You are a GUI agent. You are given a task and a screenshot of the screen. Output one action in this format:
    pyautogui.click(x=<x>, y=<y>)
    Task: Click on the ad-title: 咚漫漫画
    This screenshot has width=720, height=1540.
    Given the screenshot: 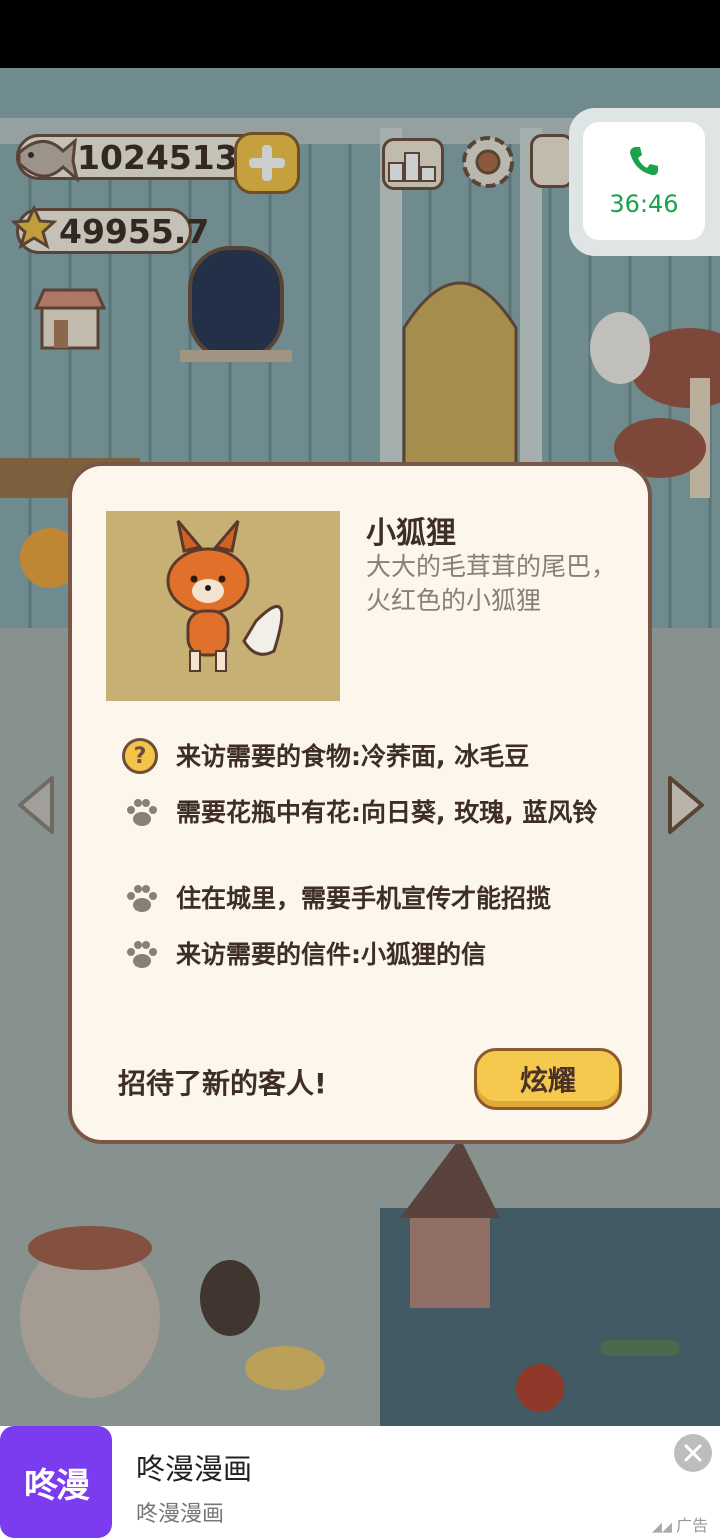 What is the action you would take?
    pyautogui.click(x=194, y=1467)
    